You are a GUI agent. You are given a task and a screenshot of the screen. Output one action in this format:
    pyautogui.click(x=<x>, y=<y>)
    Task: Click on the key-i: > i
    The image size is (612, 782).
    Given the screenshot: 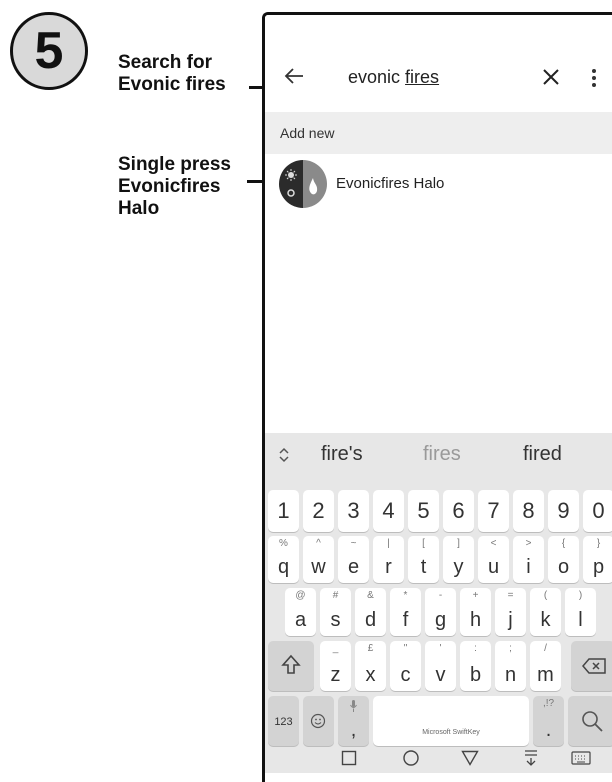 What is the action you would take?
    pyautogui.click(x=528, y=559)
    